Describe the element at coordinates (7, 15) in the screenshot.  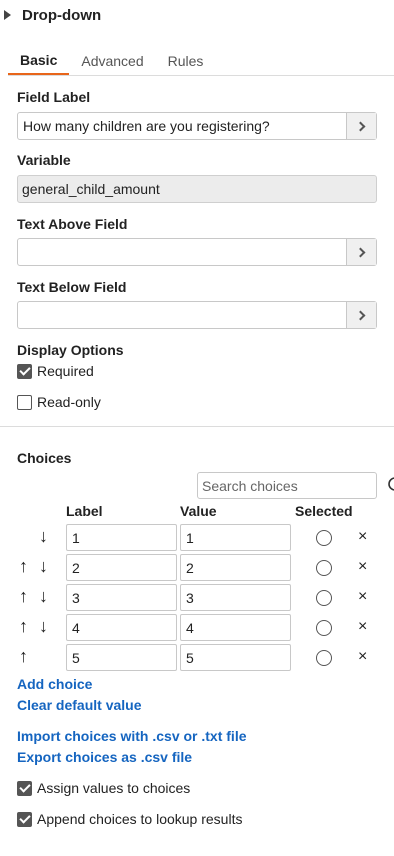
I see `caret-right-icon` at that location.